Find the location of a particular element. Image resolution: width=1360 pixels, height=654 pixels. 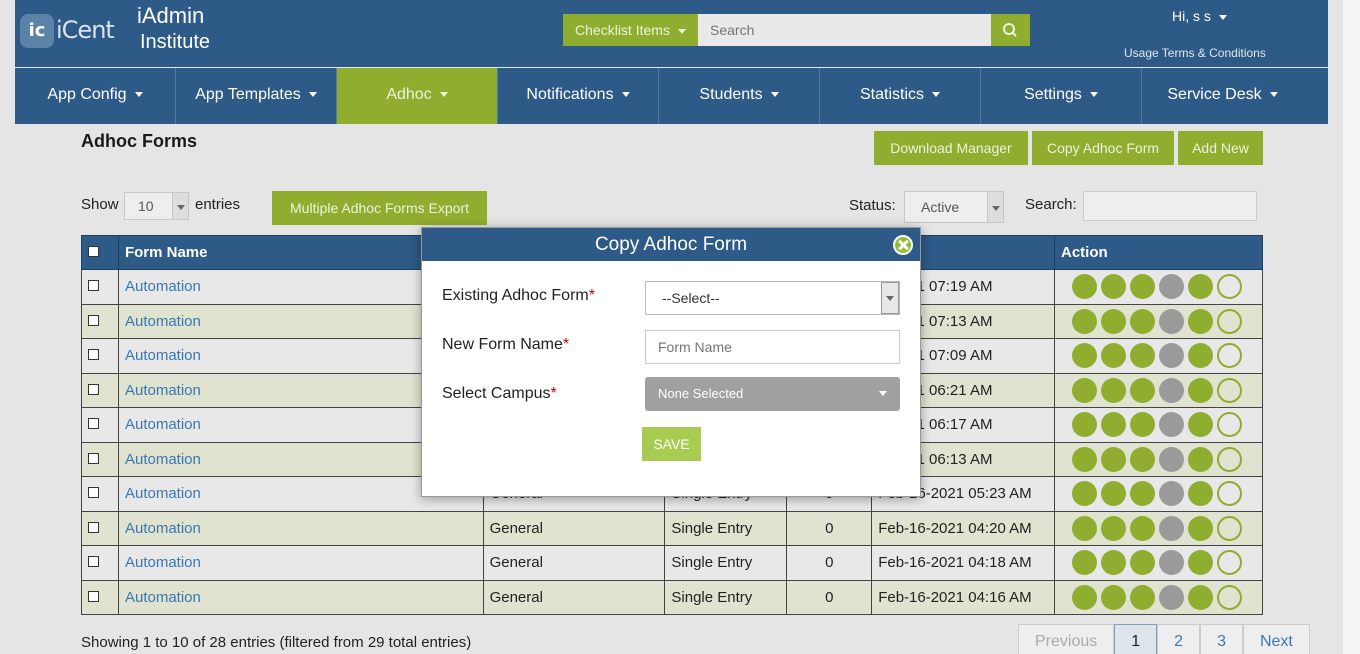

save-button: SAVE is located at coordinates (671, 444).